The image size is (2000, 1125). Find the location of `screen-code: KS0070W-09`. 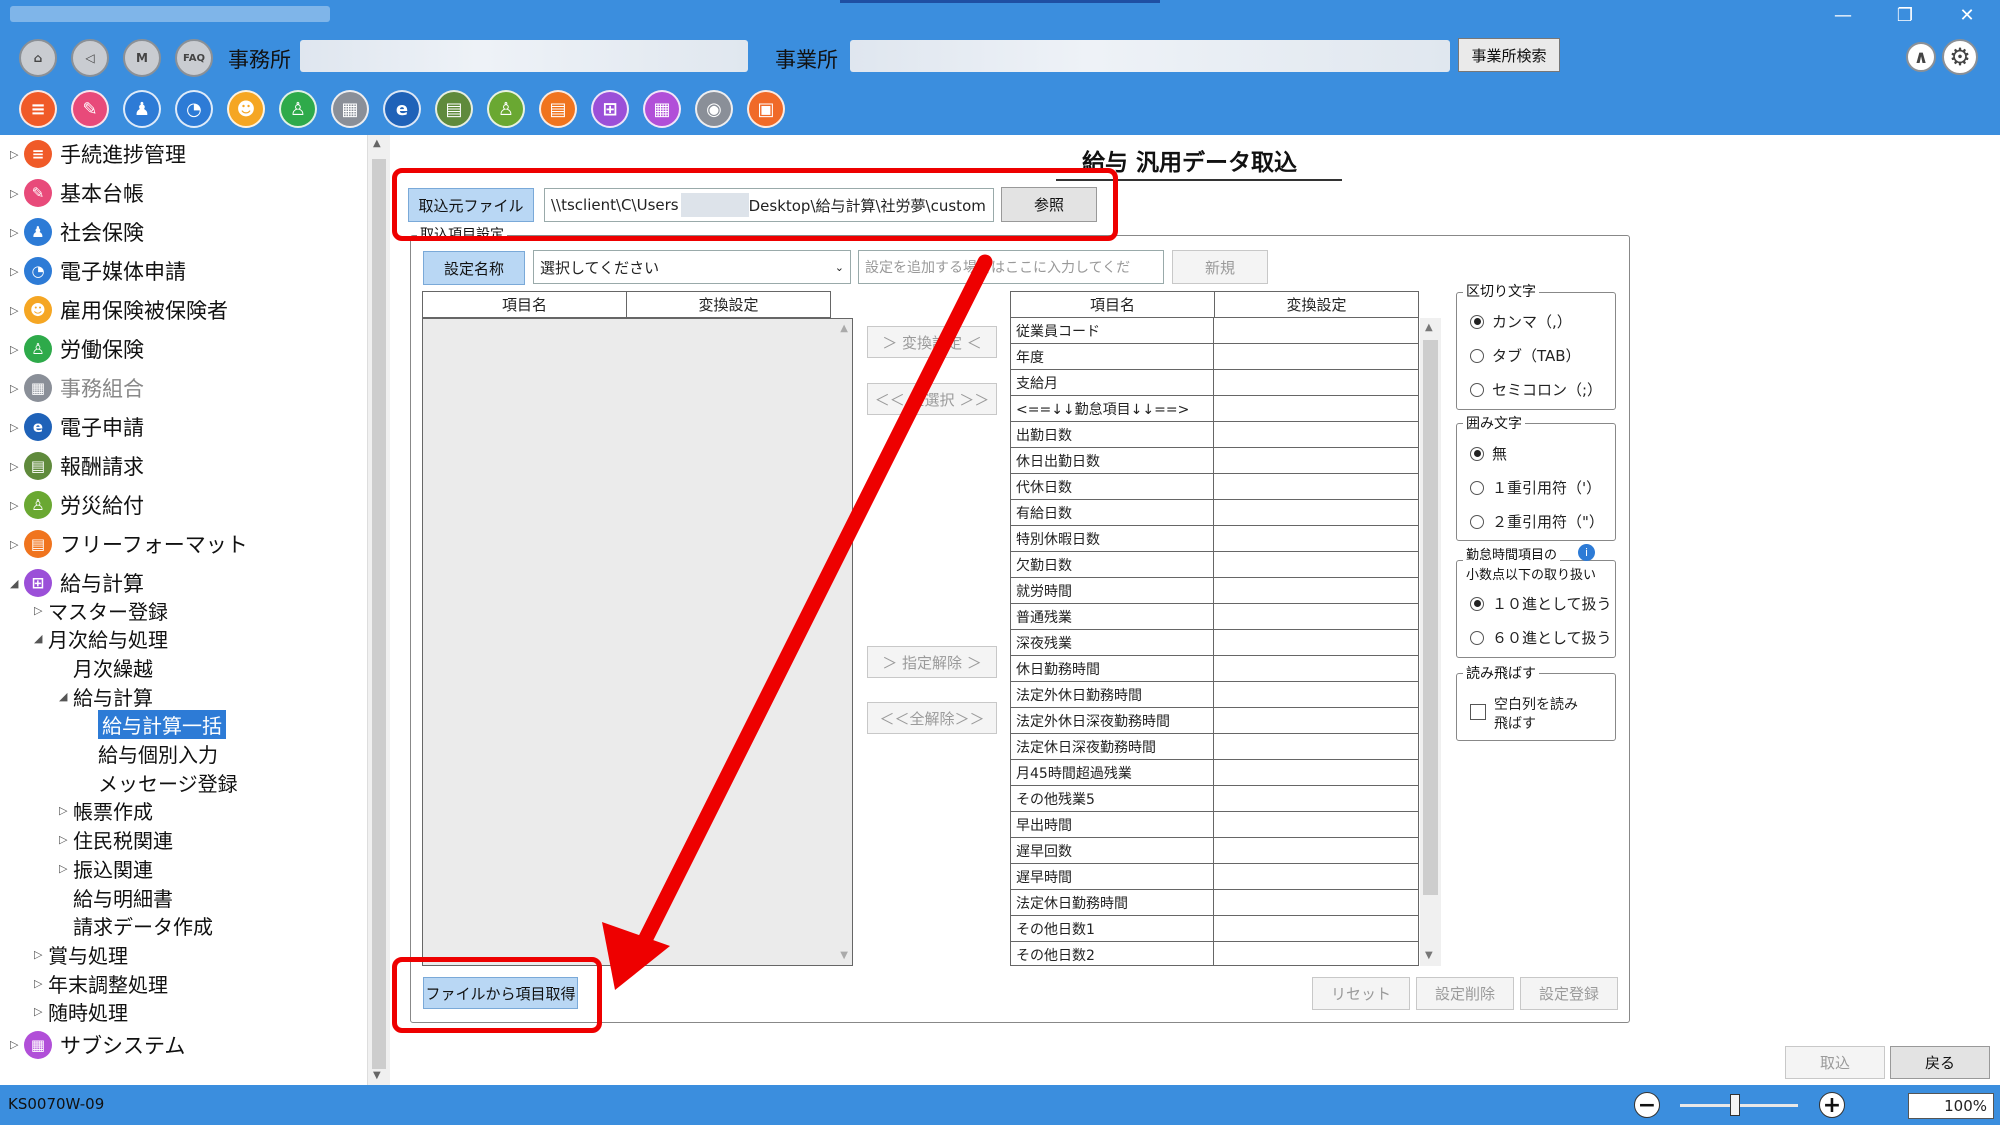

screen-code: KS0070W-09 is located at coordinates (56, 1104).